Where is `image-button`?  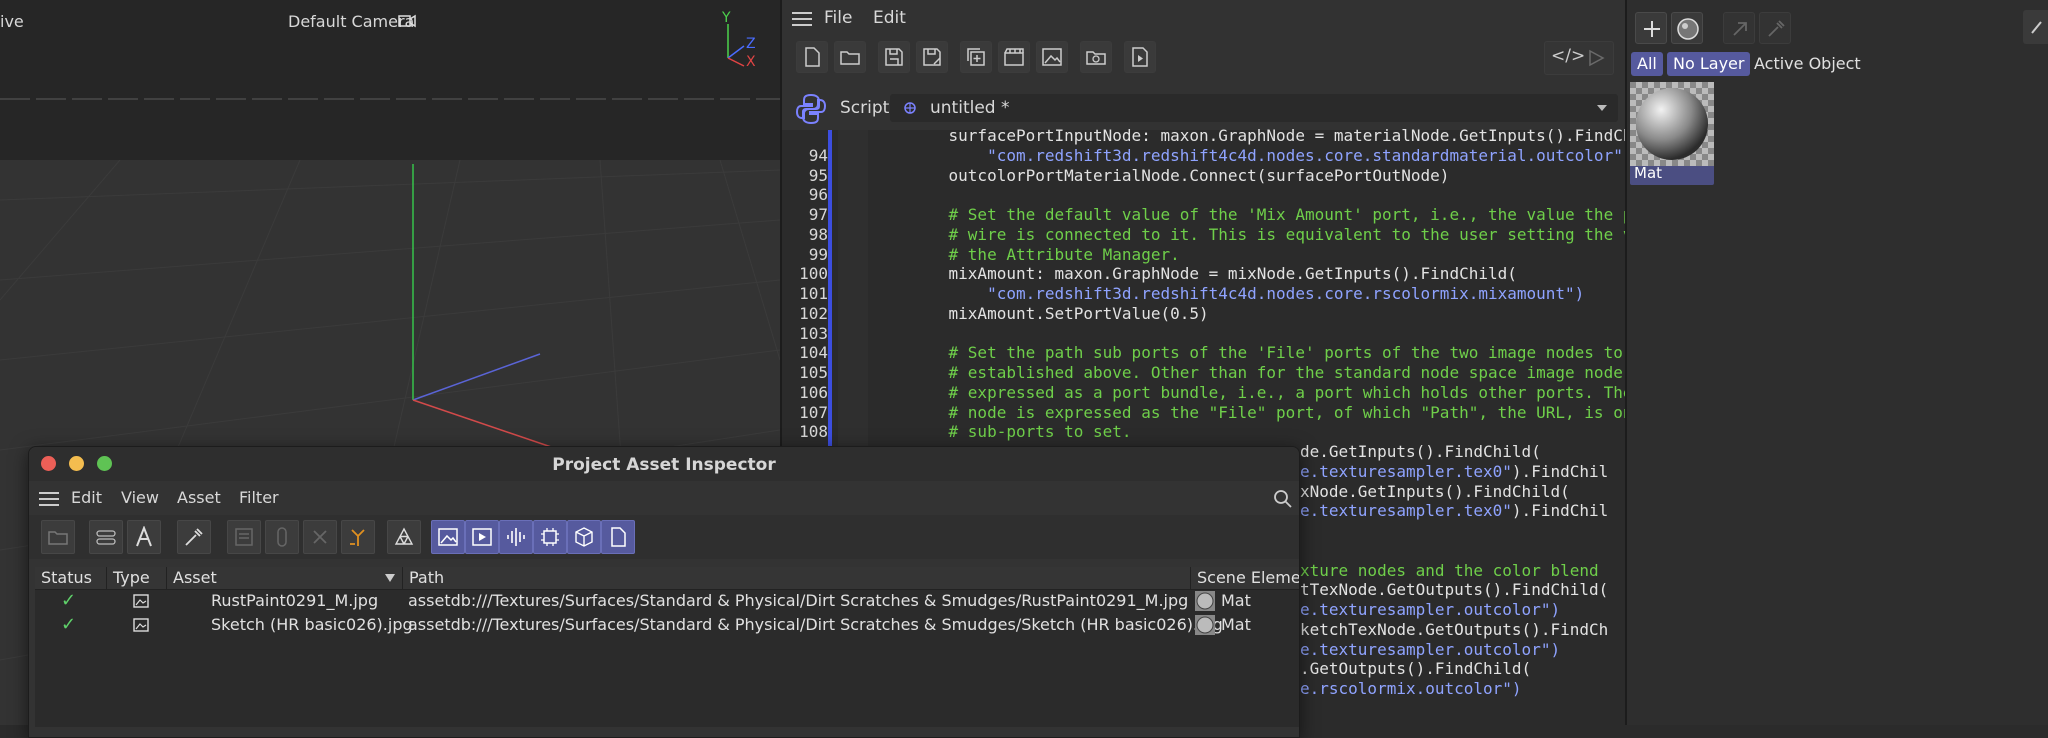
image-button is located at coordinates (1052, 57).